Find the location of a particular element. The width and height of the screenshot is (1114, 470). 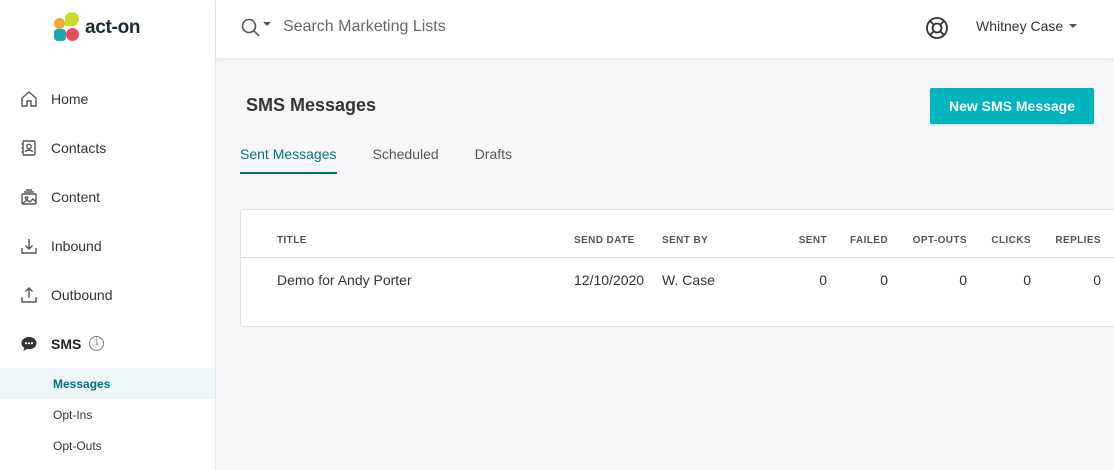

search-bar is located at coordinates (391, 27).